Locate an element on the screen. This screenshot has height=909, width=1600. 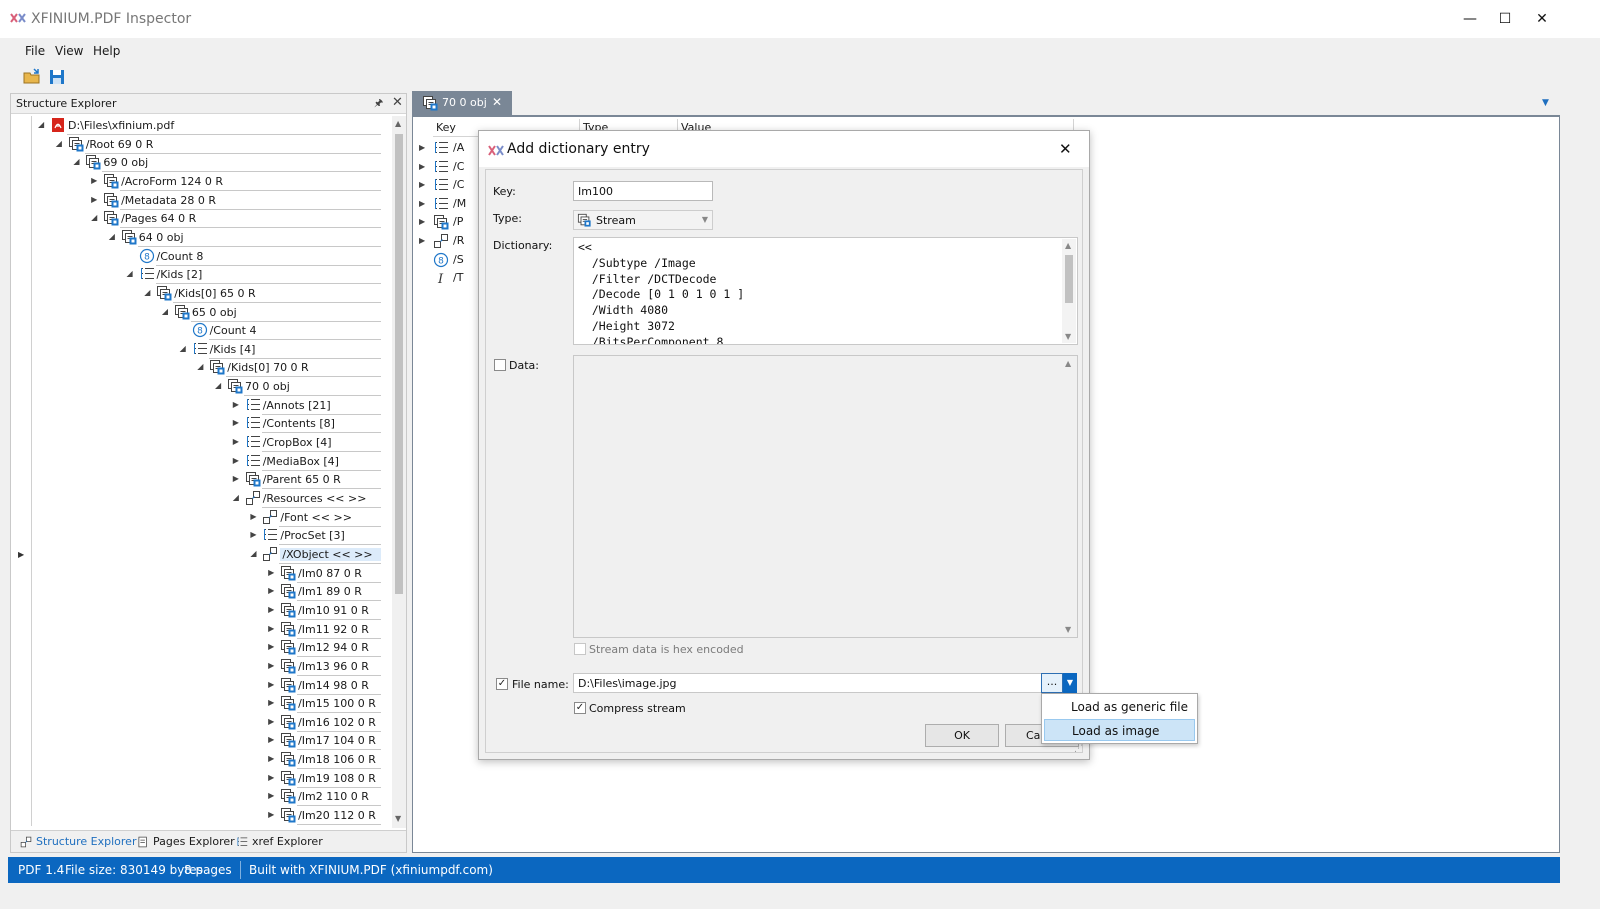
tree-node: /Count 4 is located at coordinates (196, 331).